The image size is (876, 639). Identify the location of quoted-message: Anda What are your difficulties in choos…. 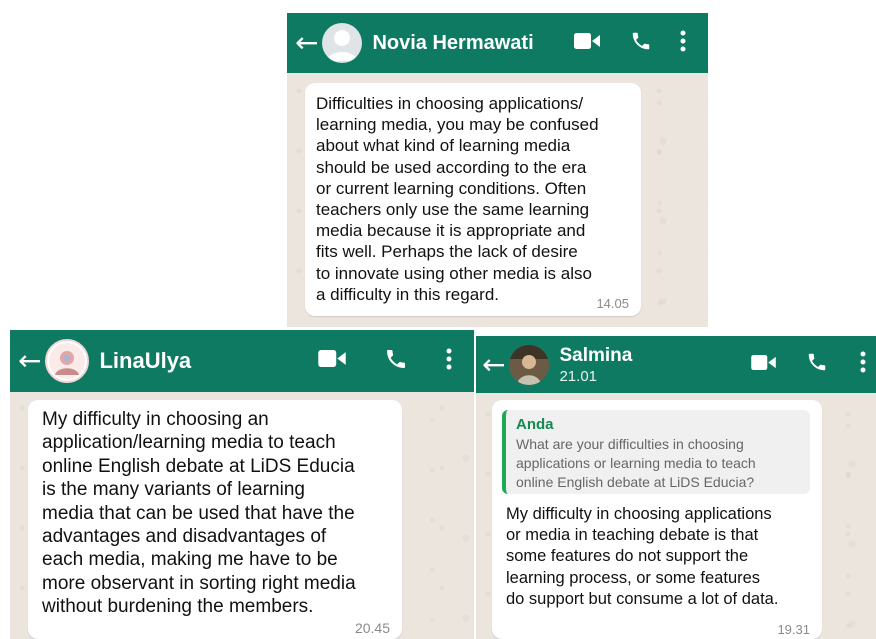
(656, 452).